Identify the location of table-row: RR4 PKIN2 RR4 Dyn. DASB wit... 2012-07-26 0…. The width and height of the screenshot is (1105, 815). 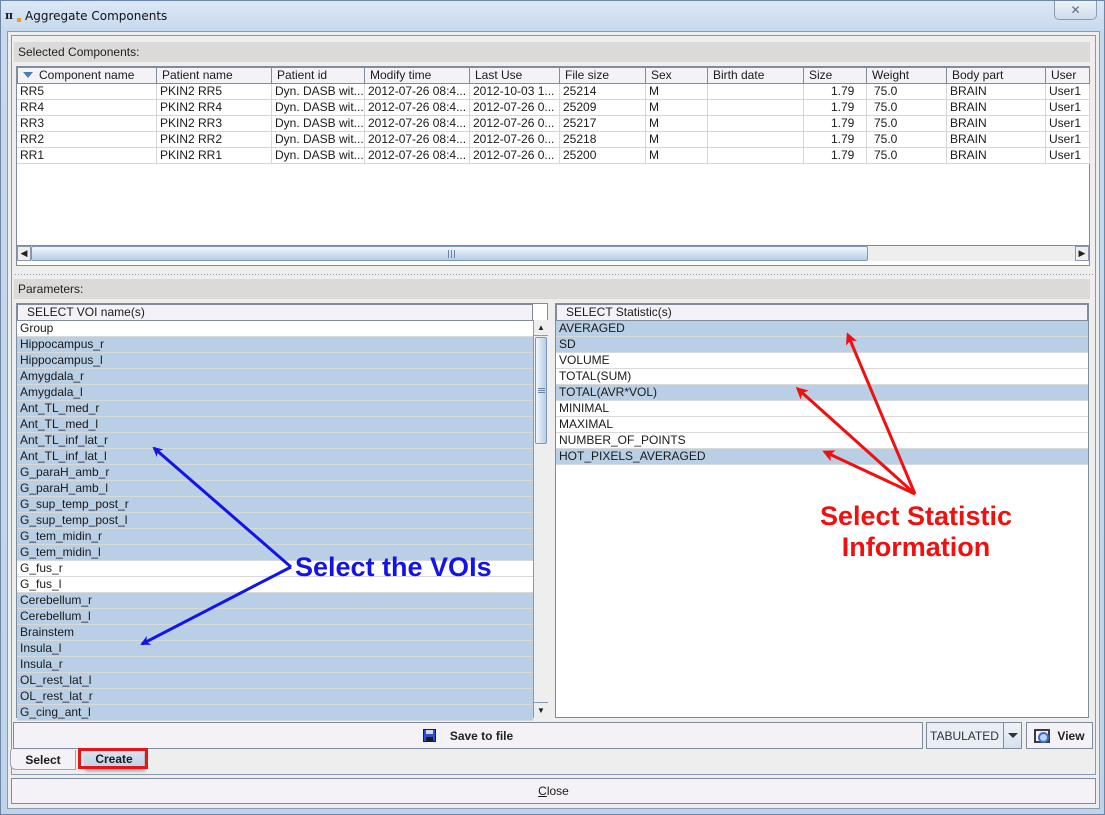
(553, 108).